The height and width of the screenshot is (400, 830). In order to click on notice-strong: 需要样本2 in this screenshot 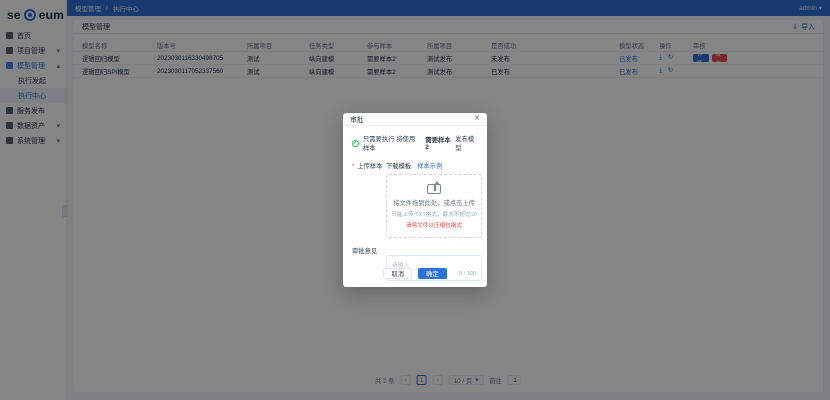, I will do `click(438, 144)`.